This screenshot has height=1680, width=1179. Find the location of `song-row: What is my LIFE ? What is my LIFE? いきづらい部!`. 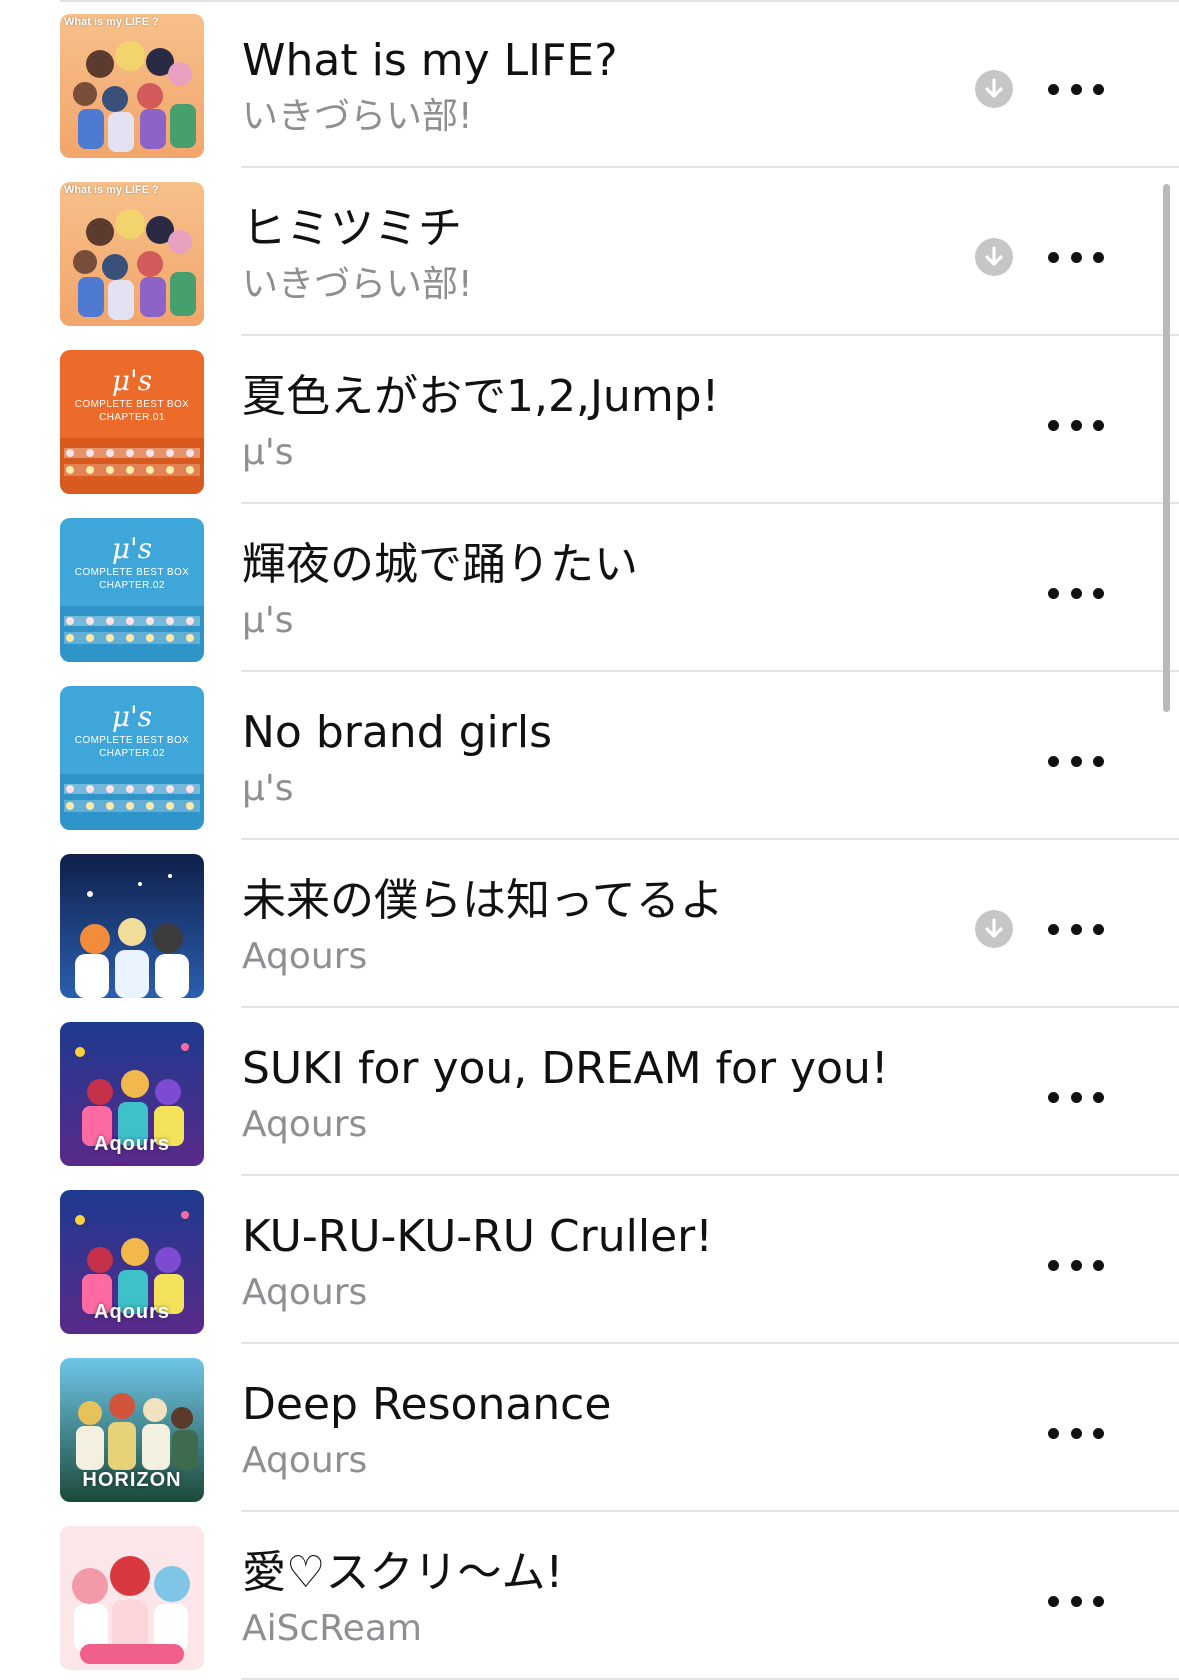

song-row: What is my LIFE ? What is my LIFE? いきづらい部! is located at coordinates (589, 84).